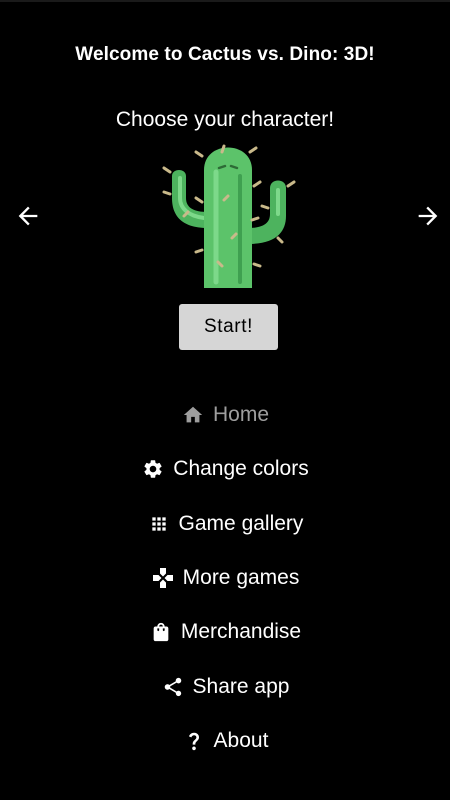  Describe the element at coordinates (173, 687) in the screenshot. I see `share-icon` at that location.